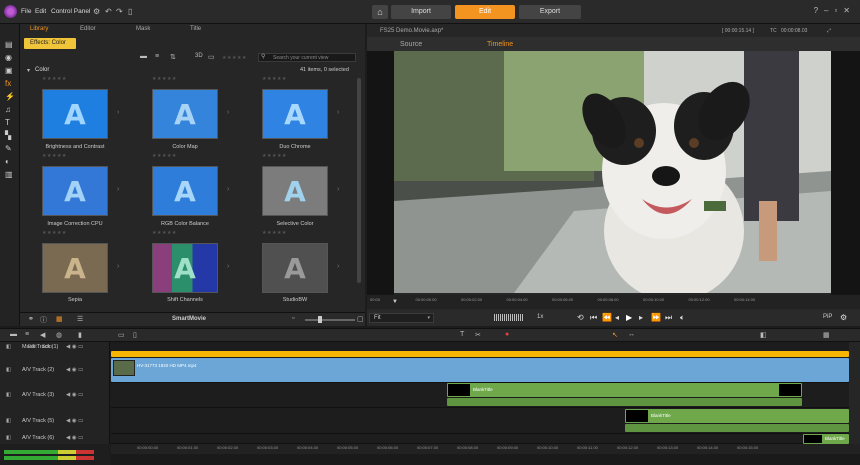 Image resolution: width=860 pixels, height=465 pixels. What do you see at coordinates (70, 11) in the screenshot?
I see `menu-control-panel: Control Panel` at bounding box center [70, 11].